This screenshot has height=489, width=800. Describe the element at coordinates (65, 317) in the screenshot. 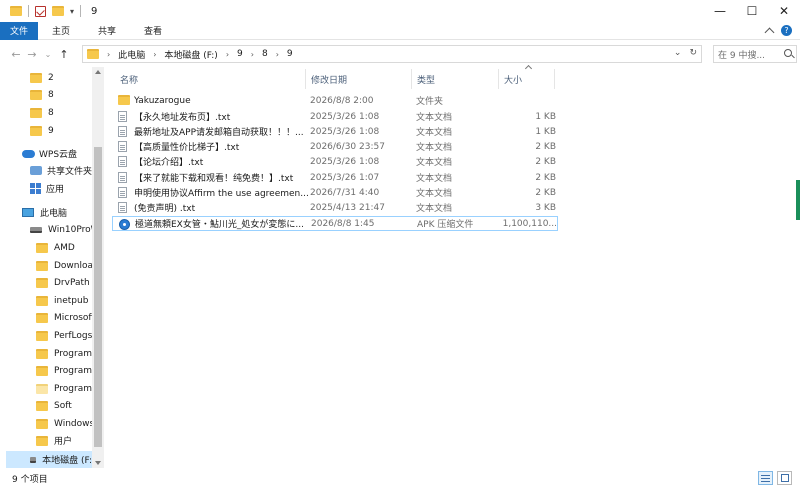

I see `nav-item-folder: Microsoft` at that location.